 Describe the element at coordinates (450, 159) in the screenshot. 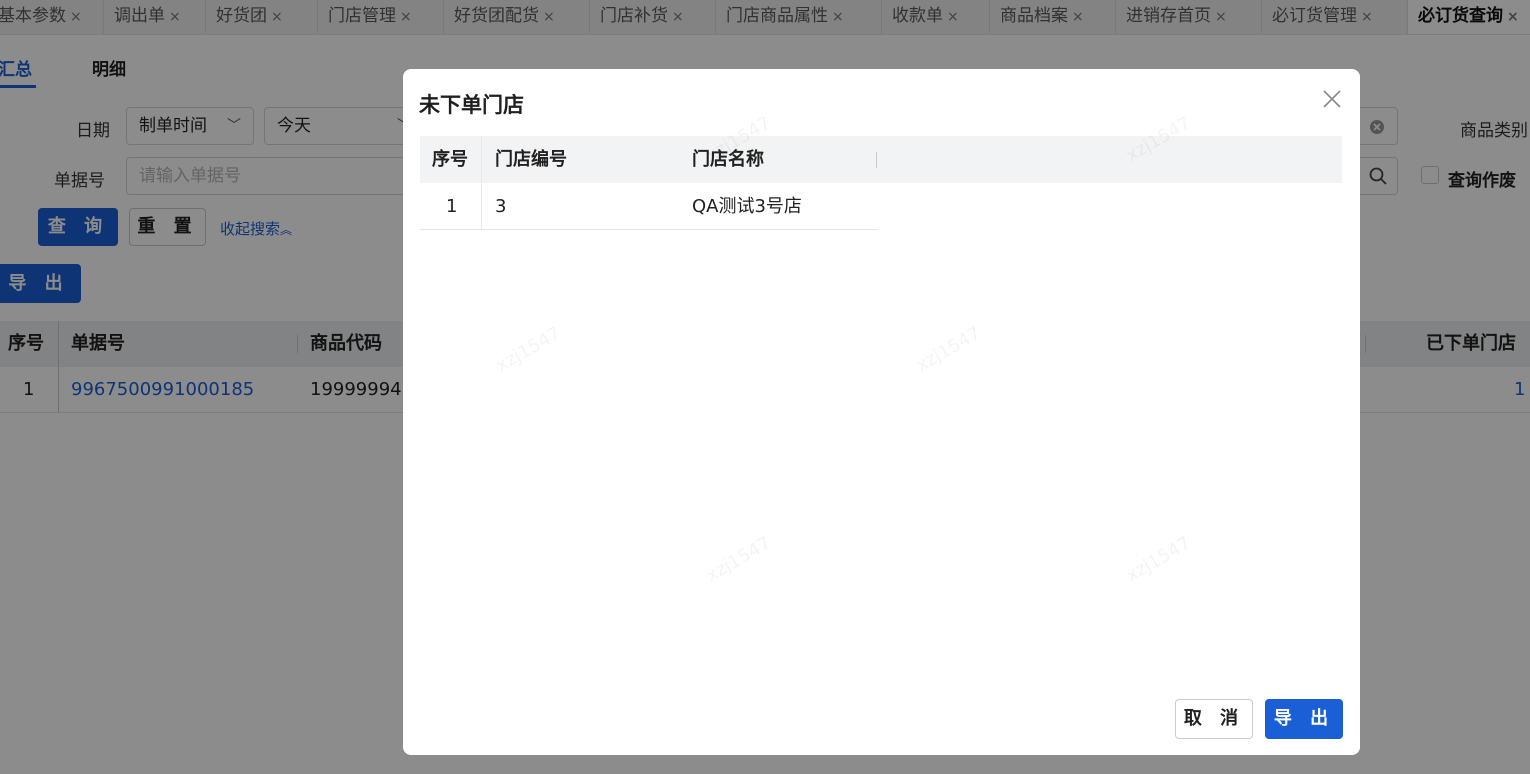

I see `modal-column-header-seq: 序号` at that location.